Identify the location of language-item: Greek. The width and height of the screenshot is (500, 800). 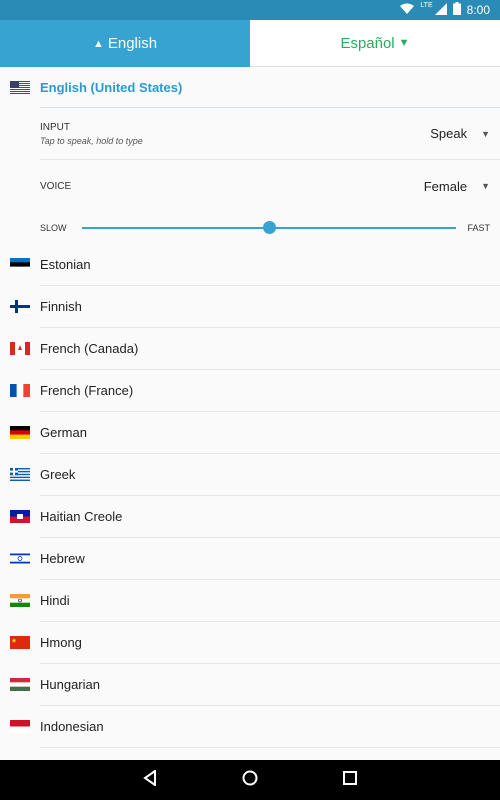
(250, 474).